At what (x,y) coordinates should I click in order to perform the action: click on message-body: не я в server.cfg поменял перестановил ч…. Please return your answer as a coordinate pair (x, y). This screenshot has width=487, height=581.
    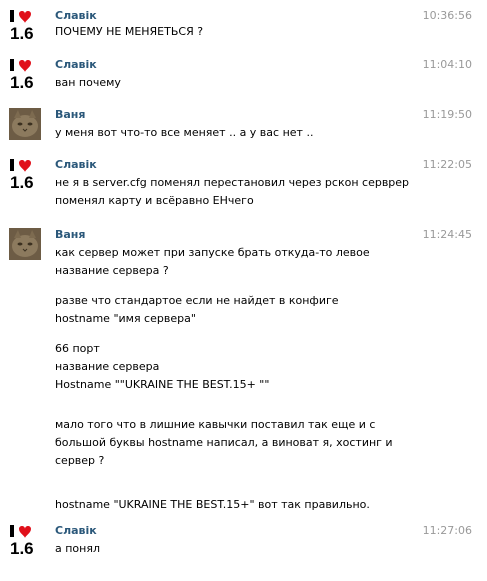
    Looking at the image, I should click on (240, 192).